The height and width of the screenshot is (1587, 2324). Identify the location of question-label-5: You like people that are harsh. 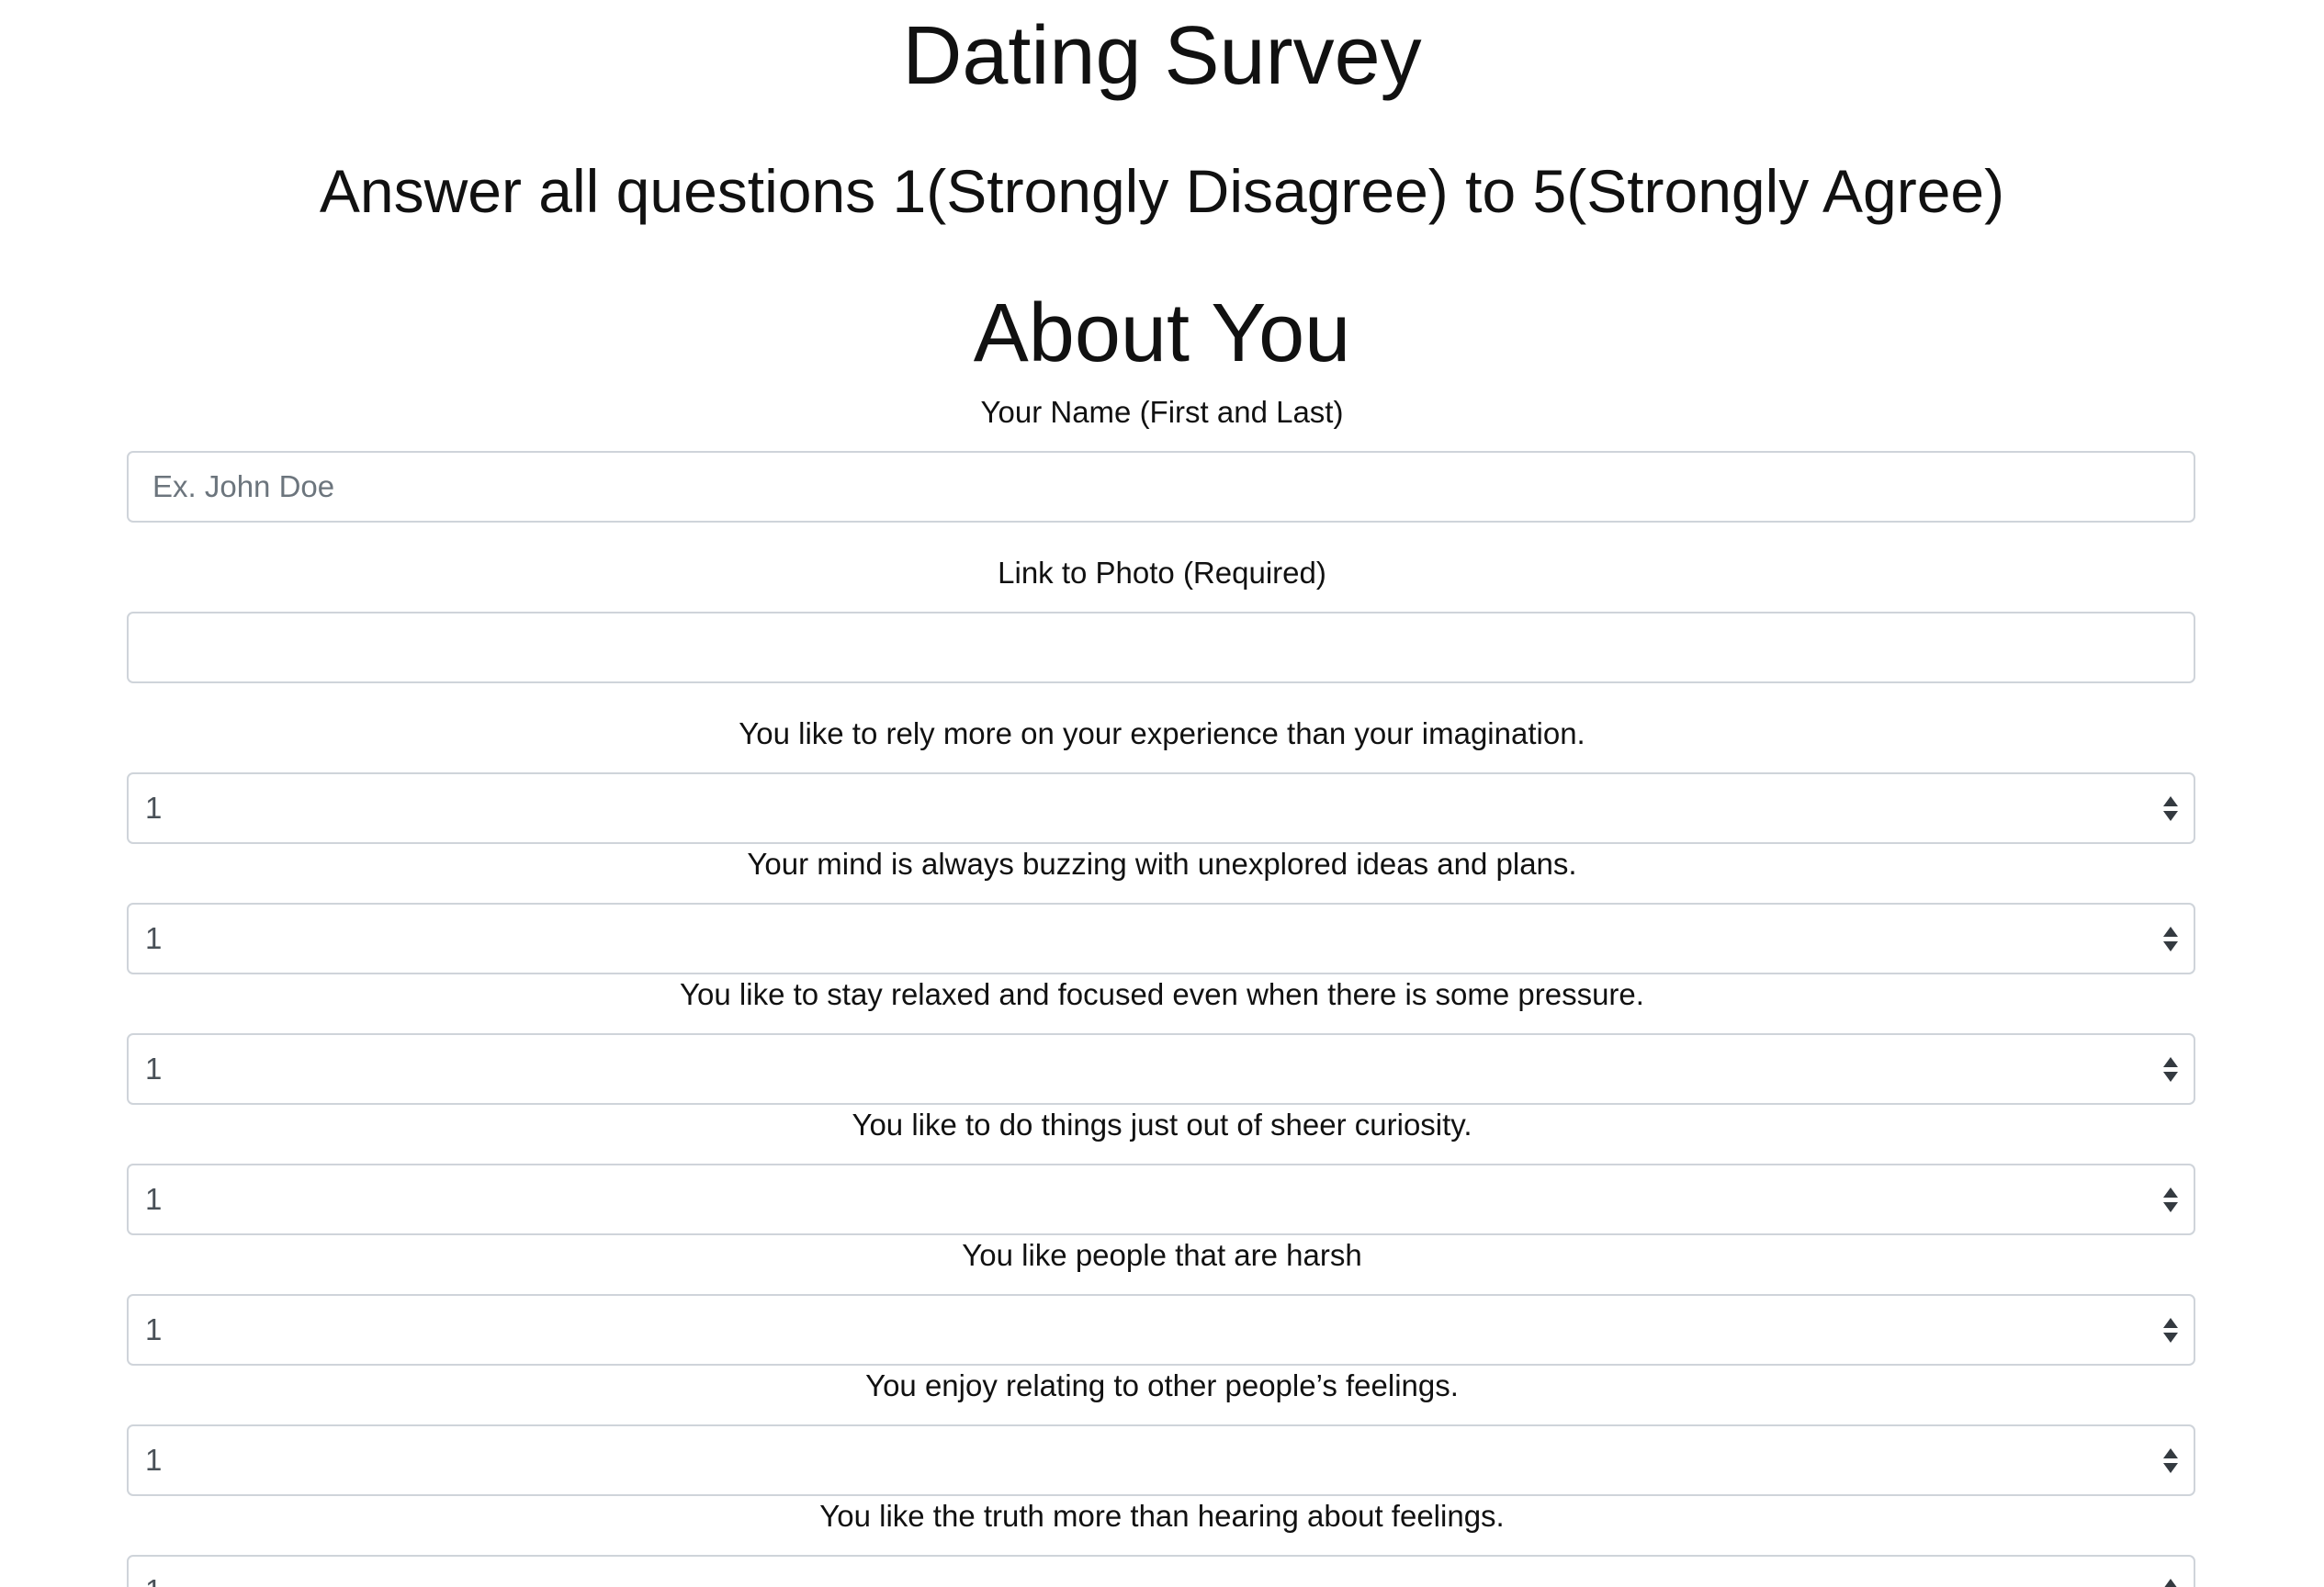
(1162, 1255).